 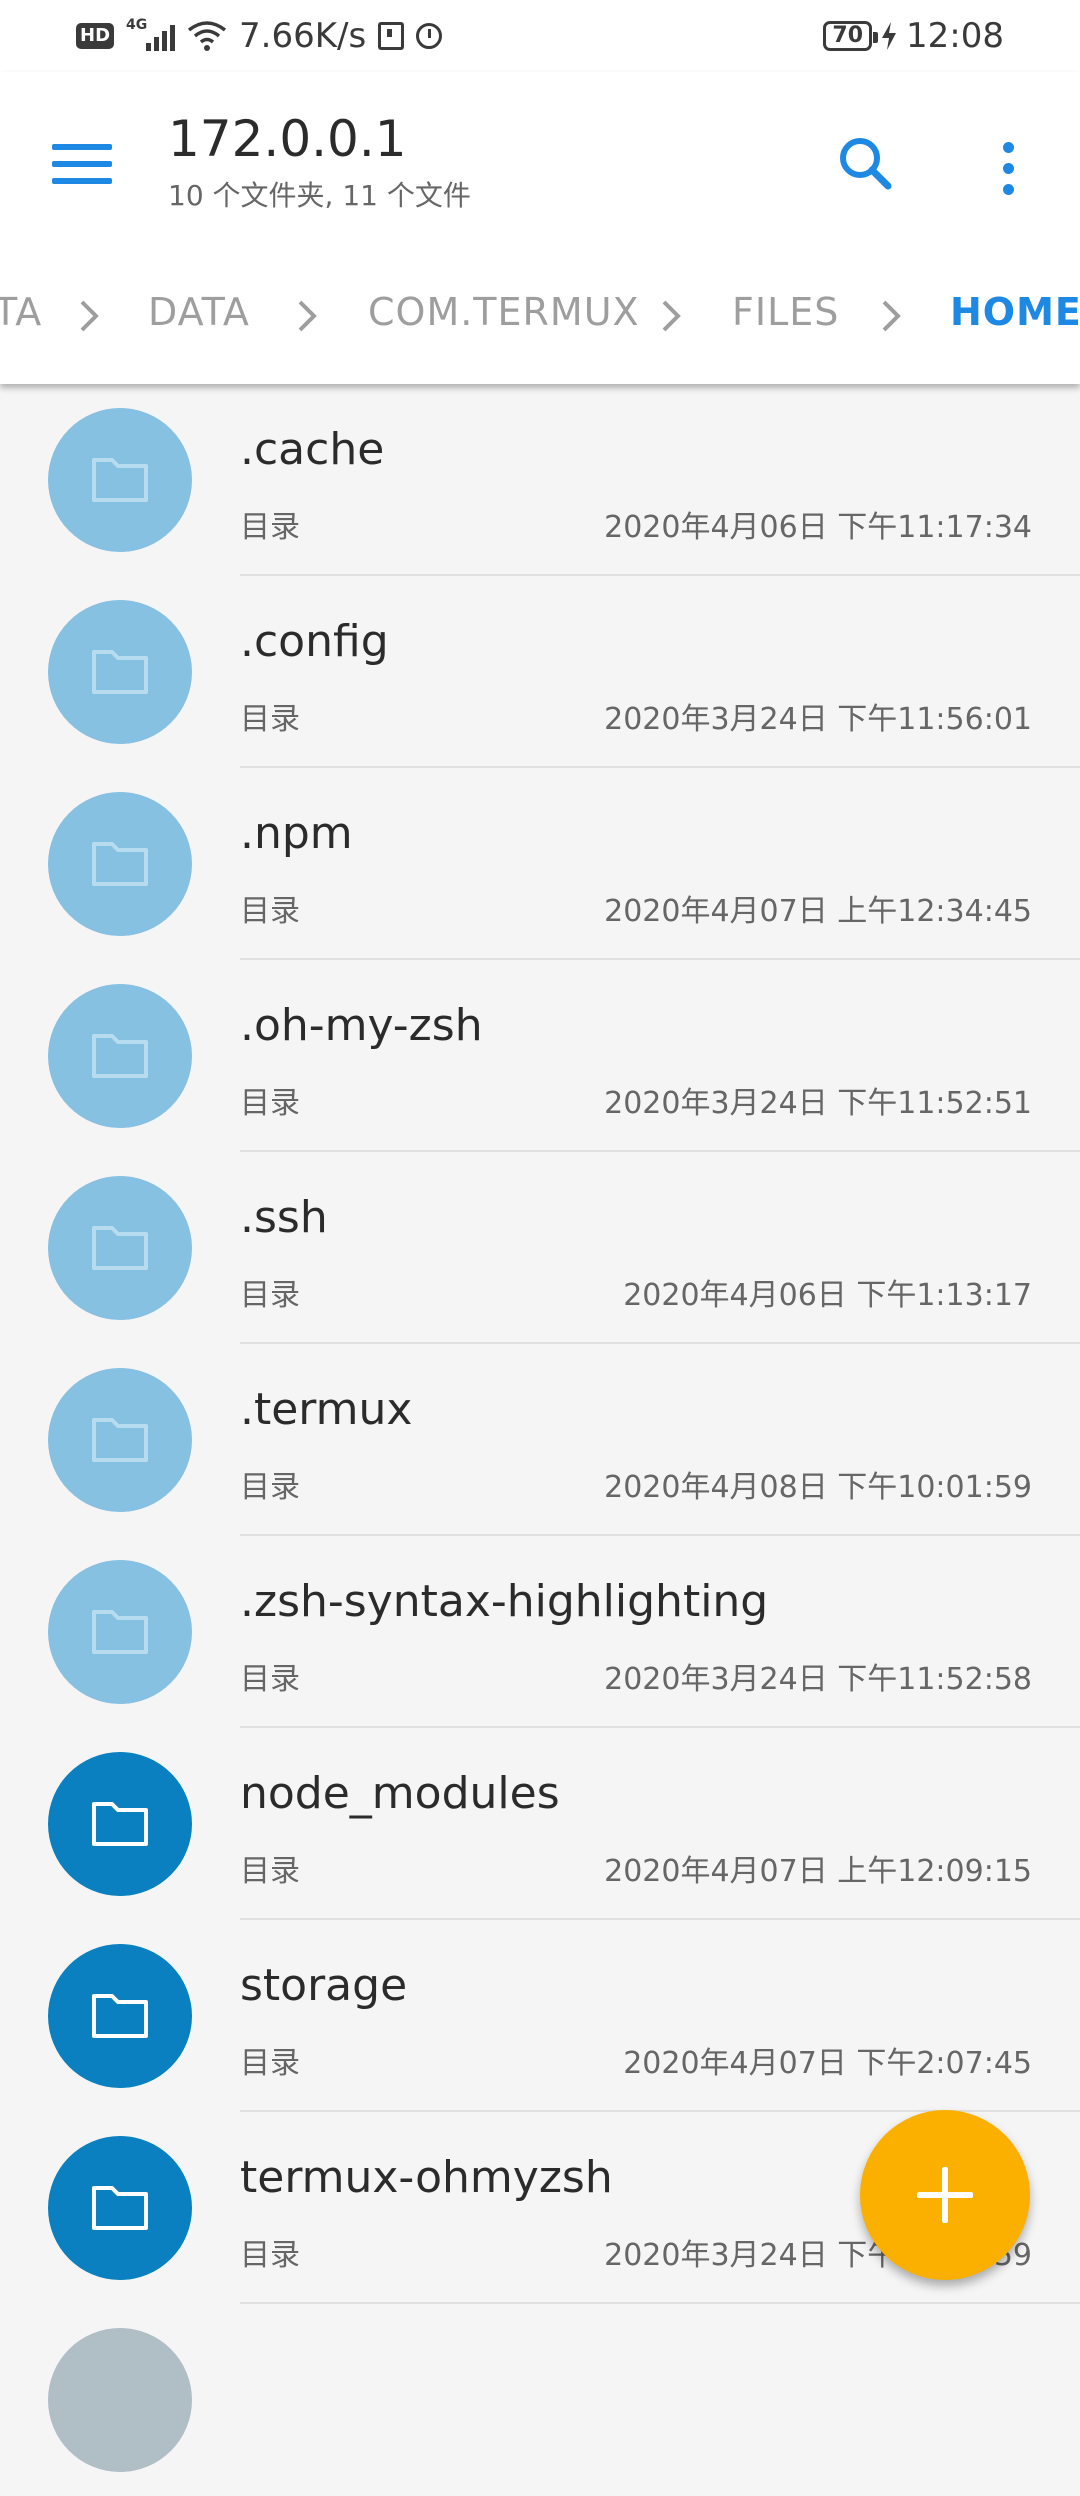 I want to click on file-name: termux-ohmyzsh, so click(x=426, y=2177).